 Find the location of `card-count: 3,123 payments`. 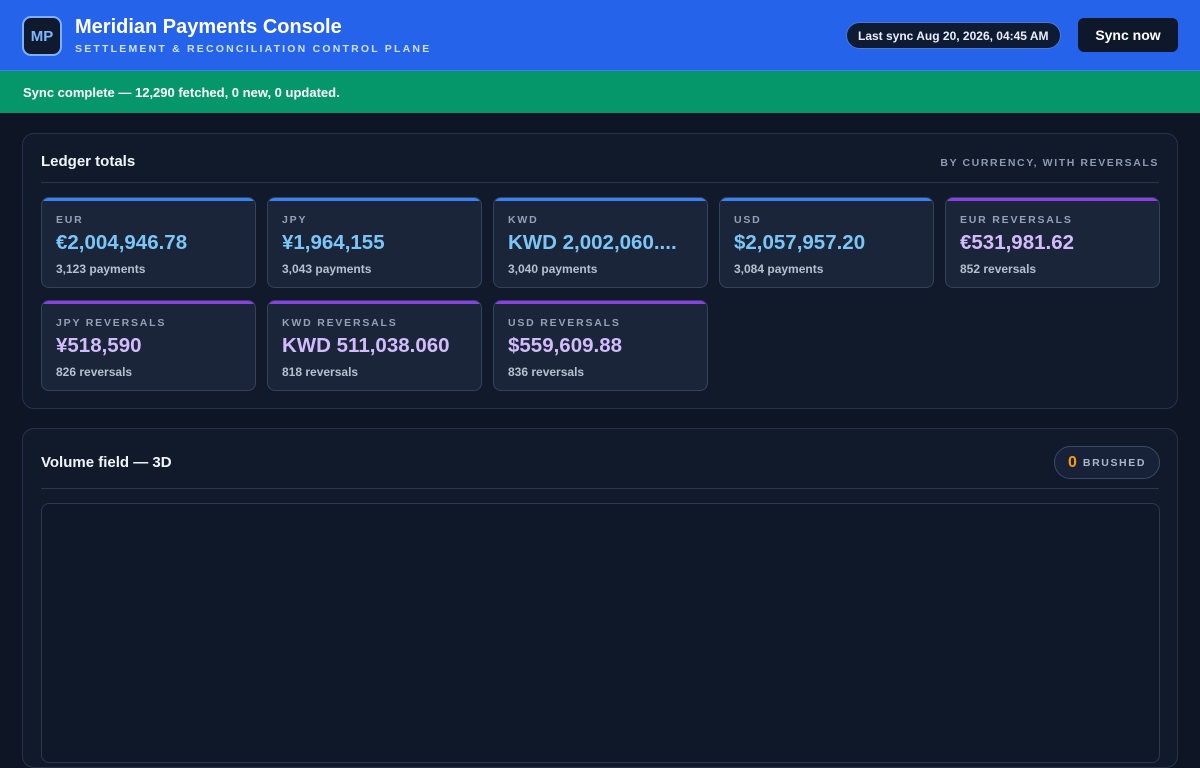

card-count: 3,123 payments is located at coordinates (101, 269).